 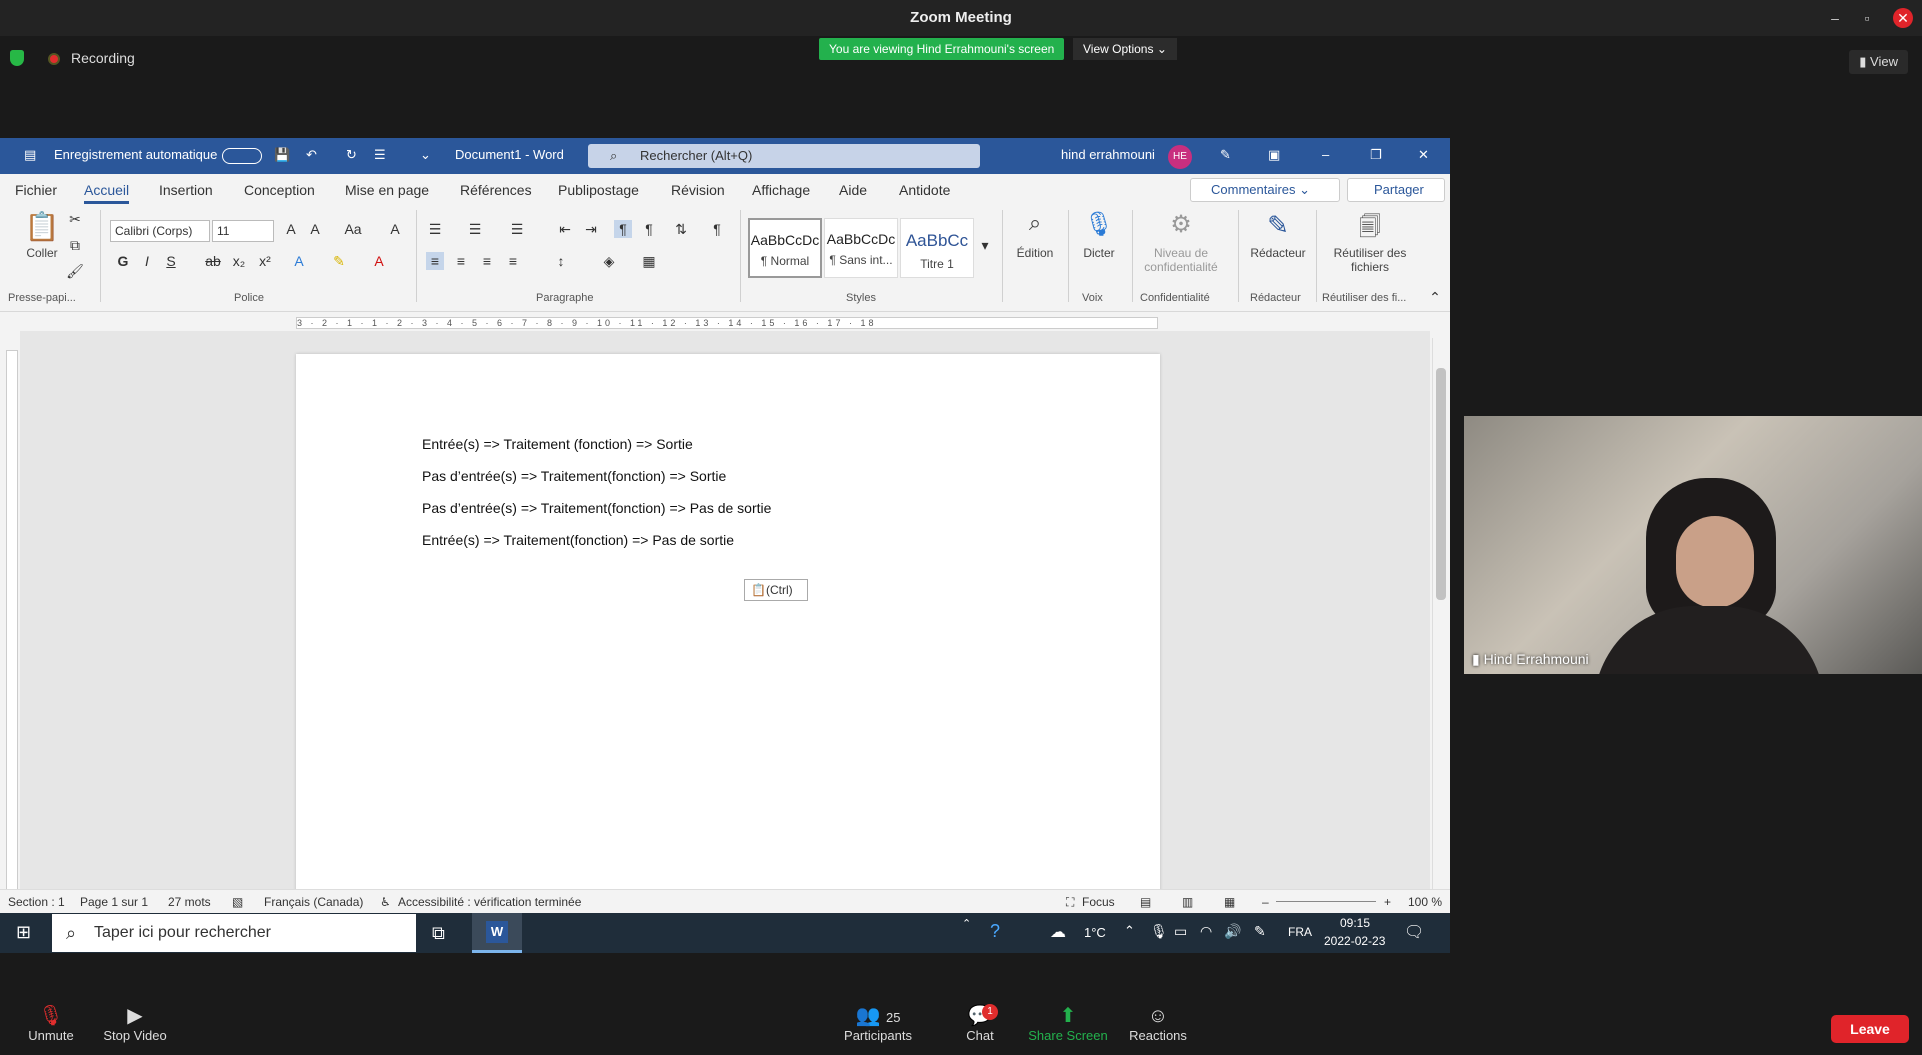 I want to click on align-right-icon: ≡, so click(x=487, y=261).